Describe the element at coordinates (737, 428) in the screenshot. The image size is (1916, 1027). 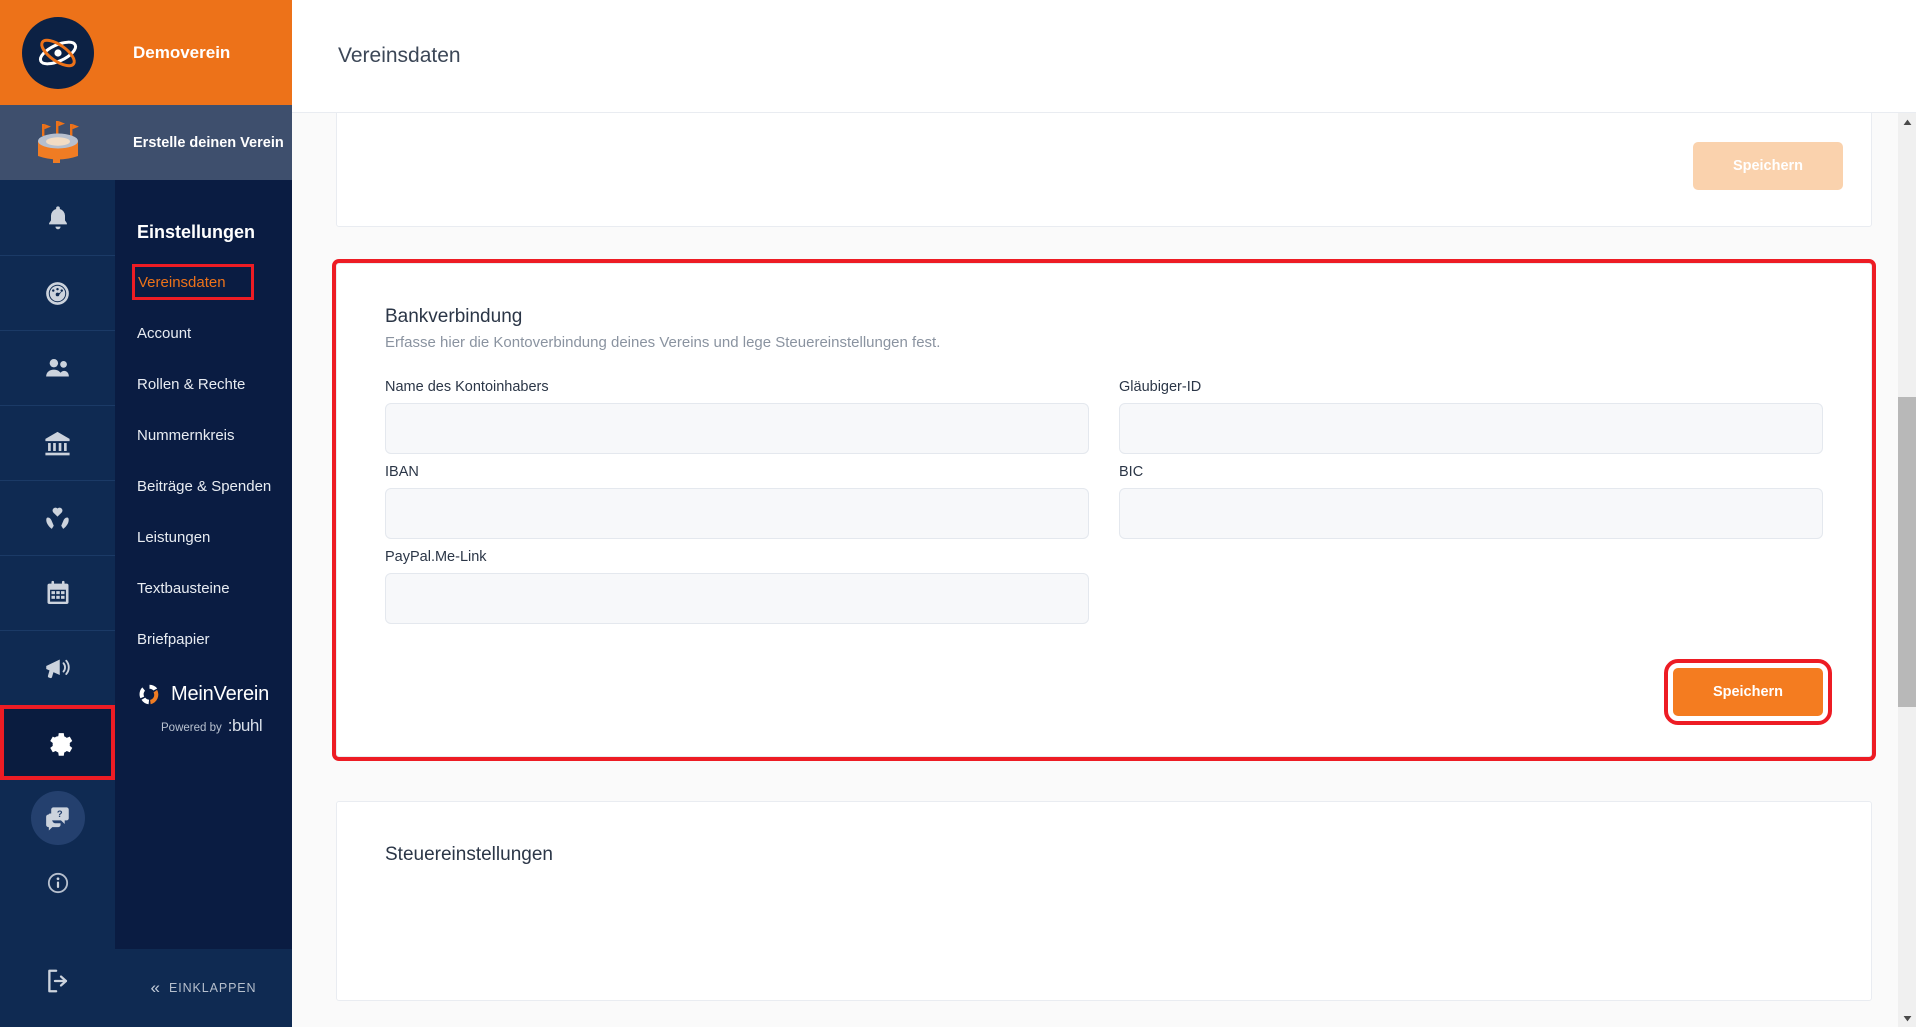
I see `kontoinhaber-input` at that location.